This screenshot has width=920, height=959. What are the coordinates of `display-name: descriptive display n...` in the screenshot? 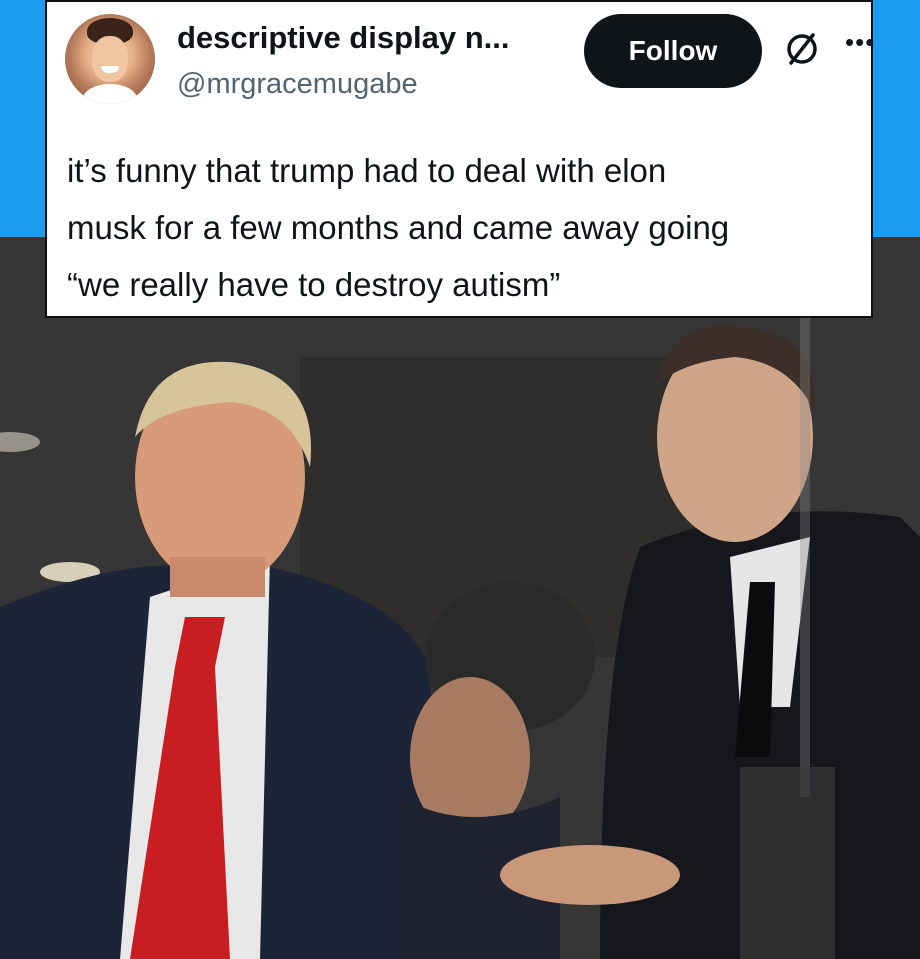 It's located at (343, 38).